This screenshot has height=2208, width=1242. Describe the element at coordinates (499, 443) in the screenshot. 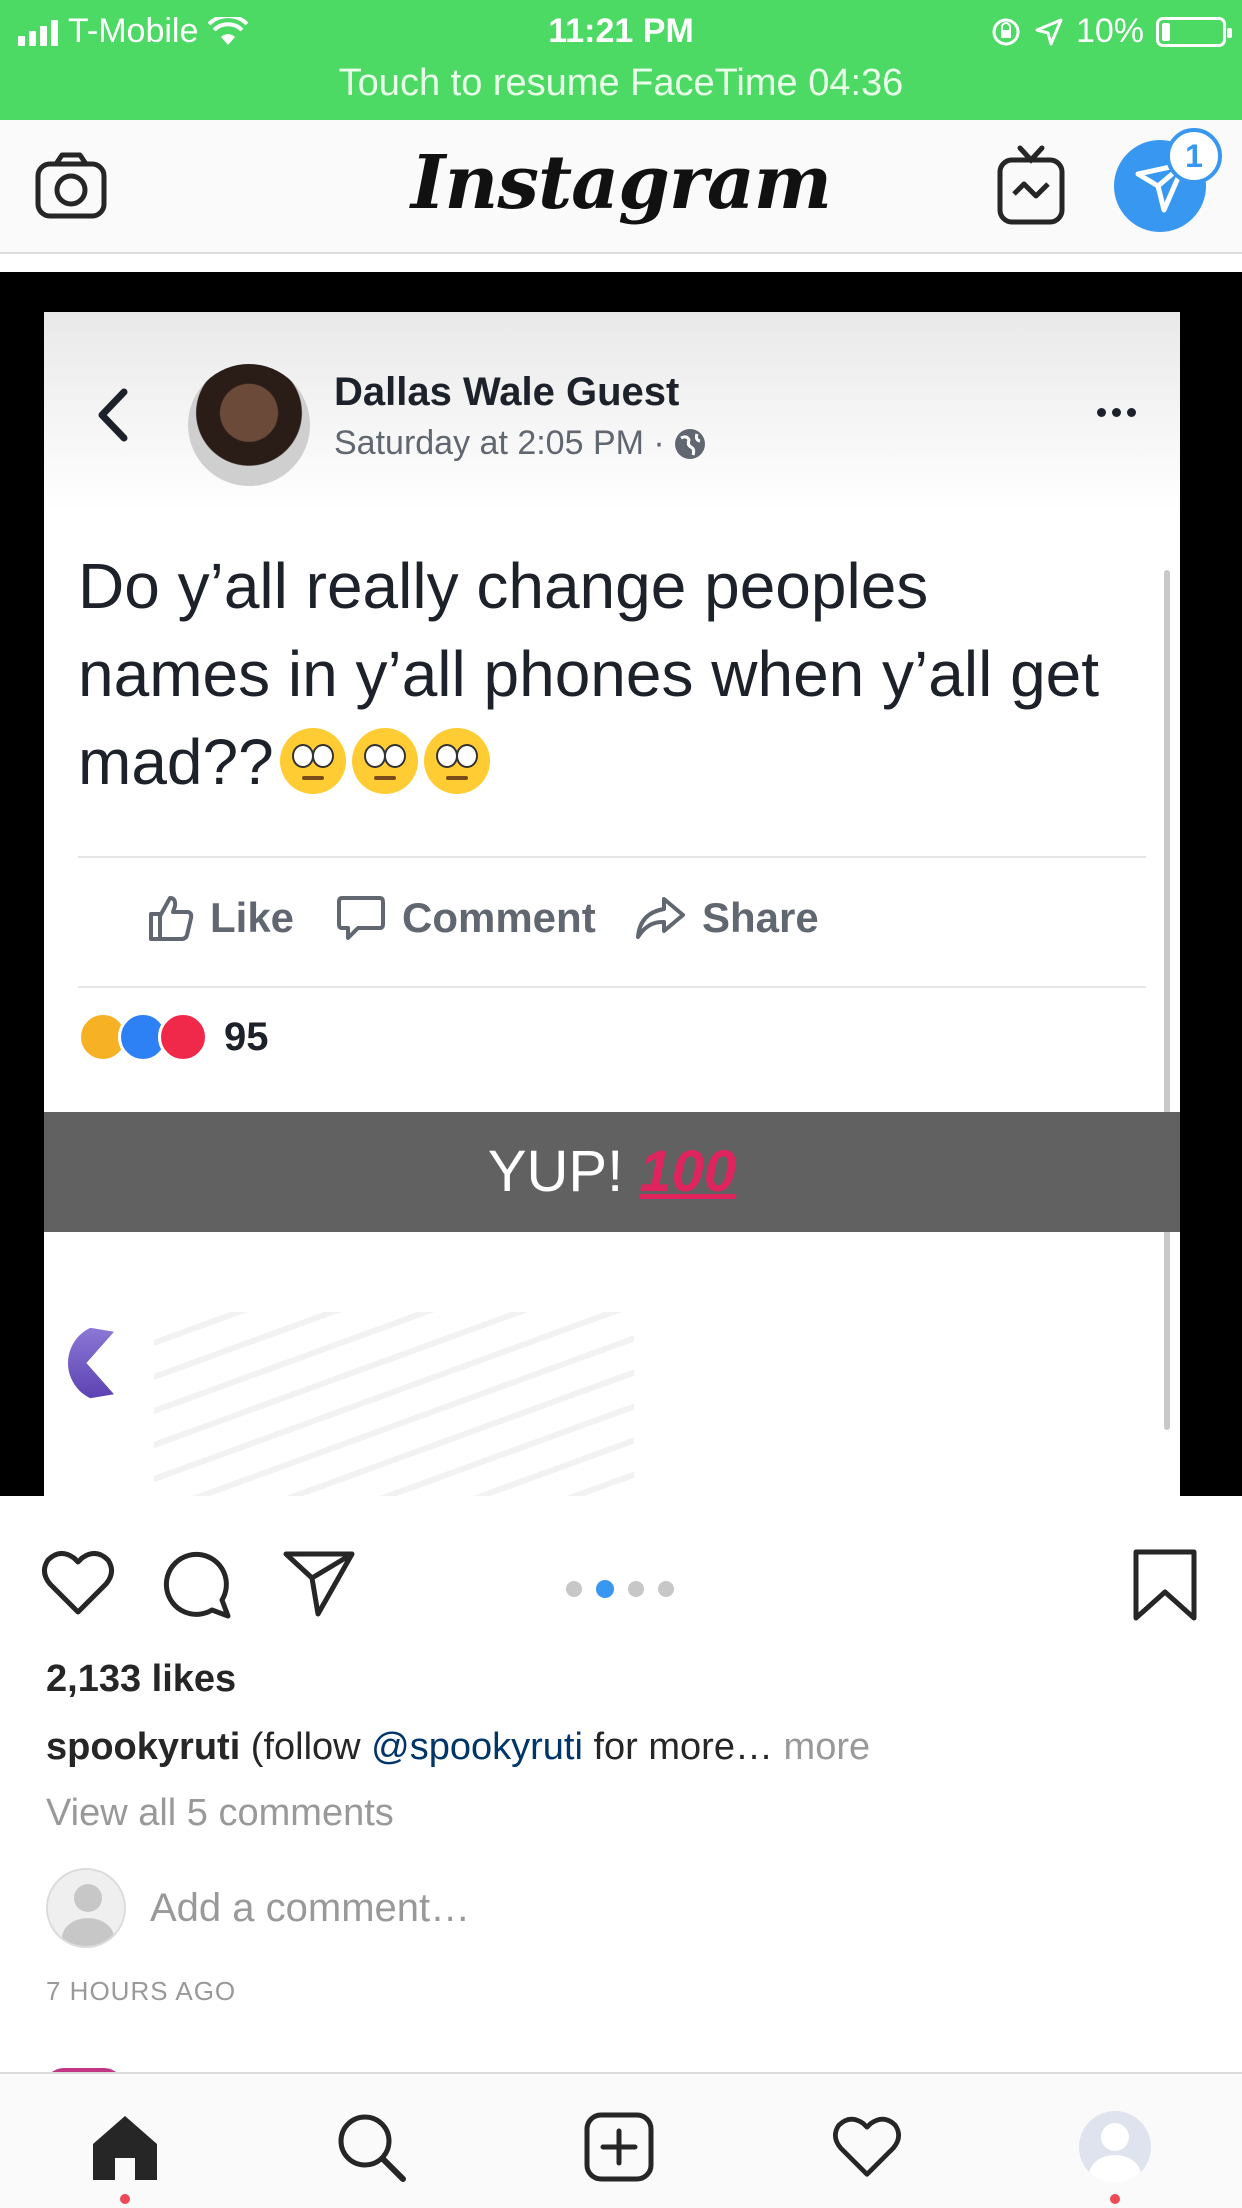

I see `post-date: Saturday at 2:05 PM ·` at that location.